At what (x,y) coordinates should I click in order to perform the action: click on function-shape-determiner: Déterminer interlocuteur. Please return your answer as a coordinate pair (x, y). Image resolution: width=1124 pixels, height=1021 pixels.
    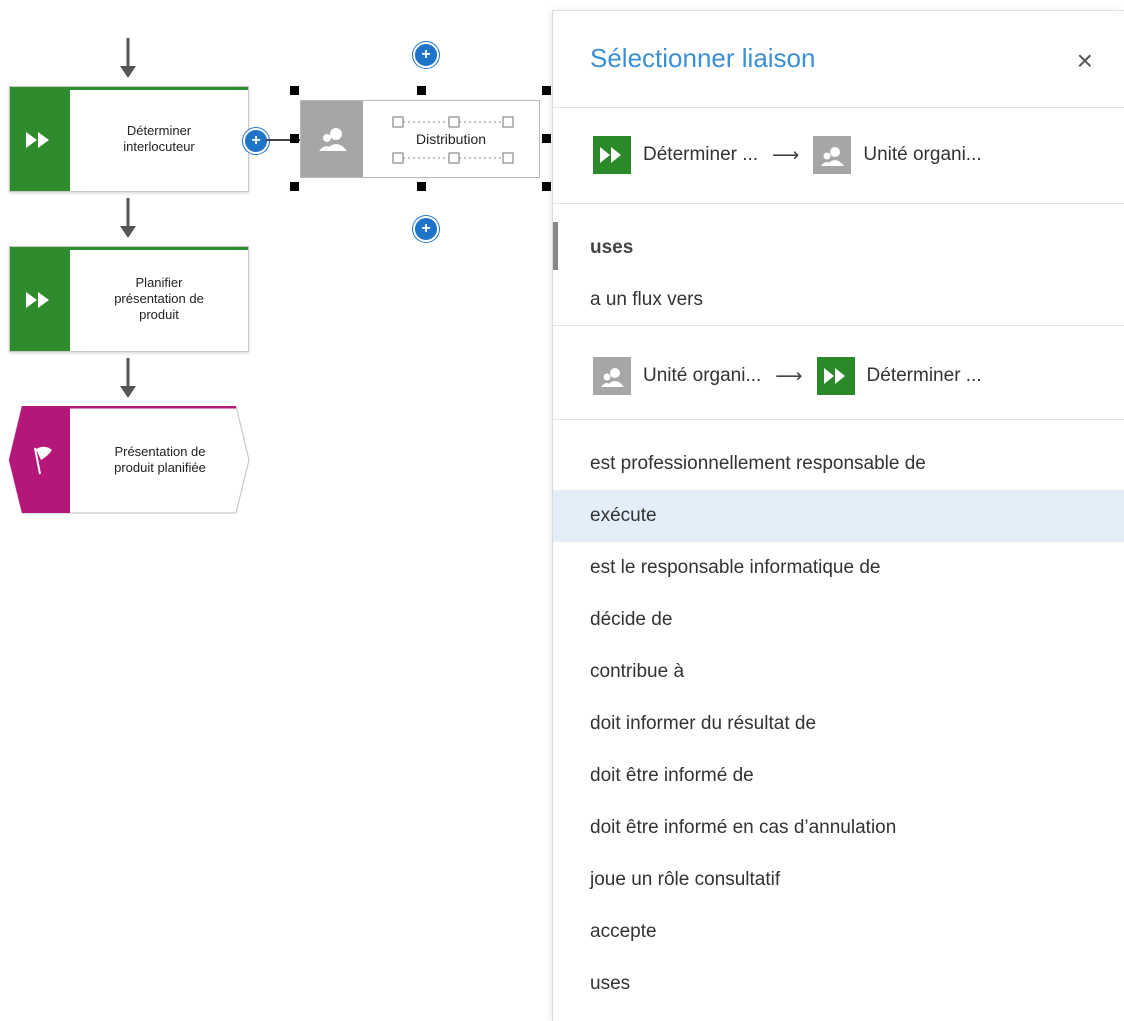
    Looking at the image, I should click on (129, 139).